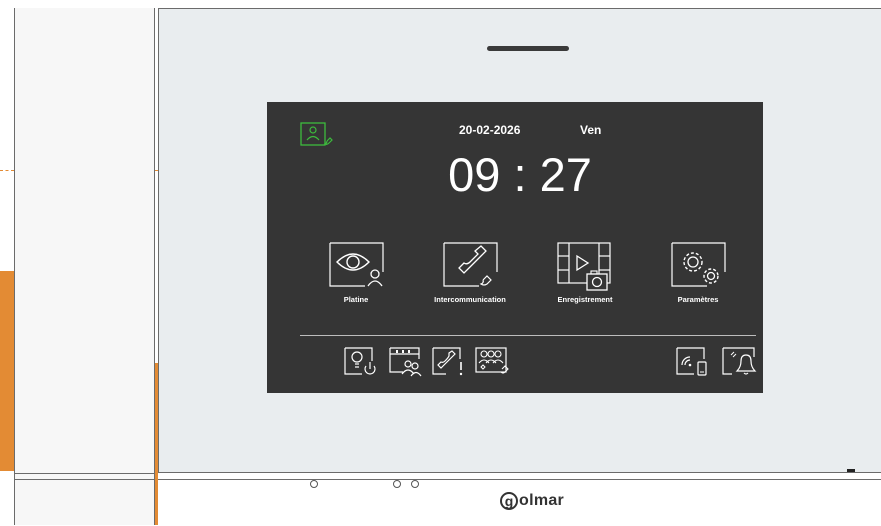 The image size is (881, 526). What do you see at coordinates (360, 361) in the screenshot?
I see `light-power-icon` at bounding box center [360, 361].